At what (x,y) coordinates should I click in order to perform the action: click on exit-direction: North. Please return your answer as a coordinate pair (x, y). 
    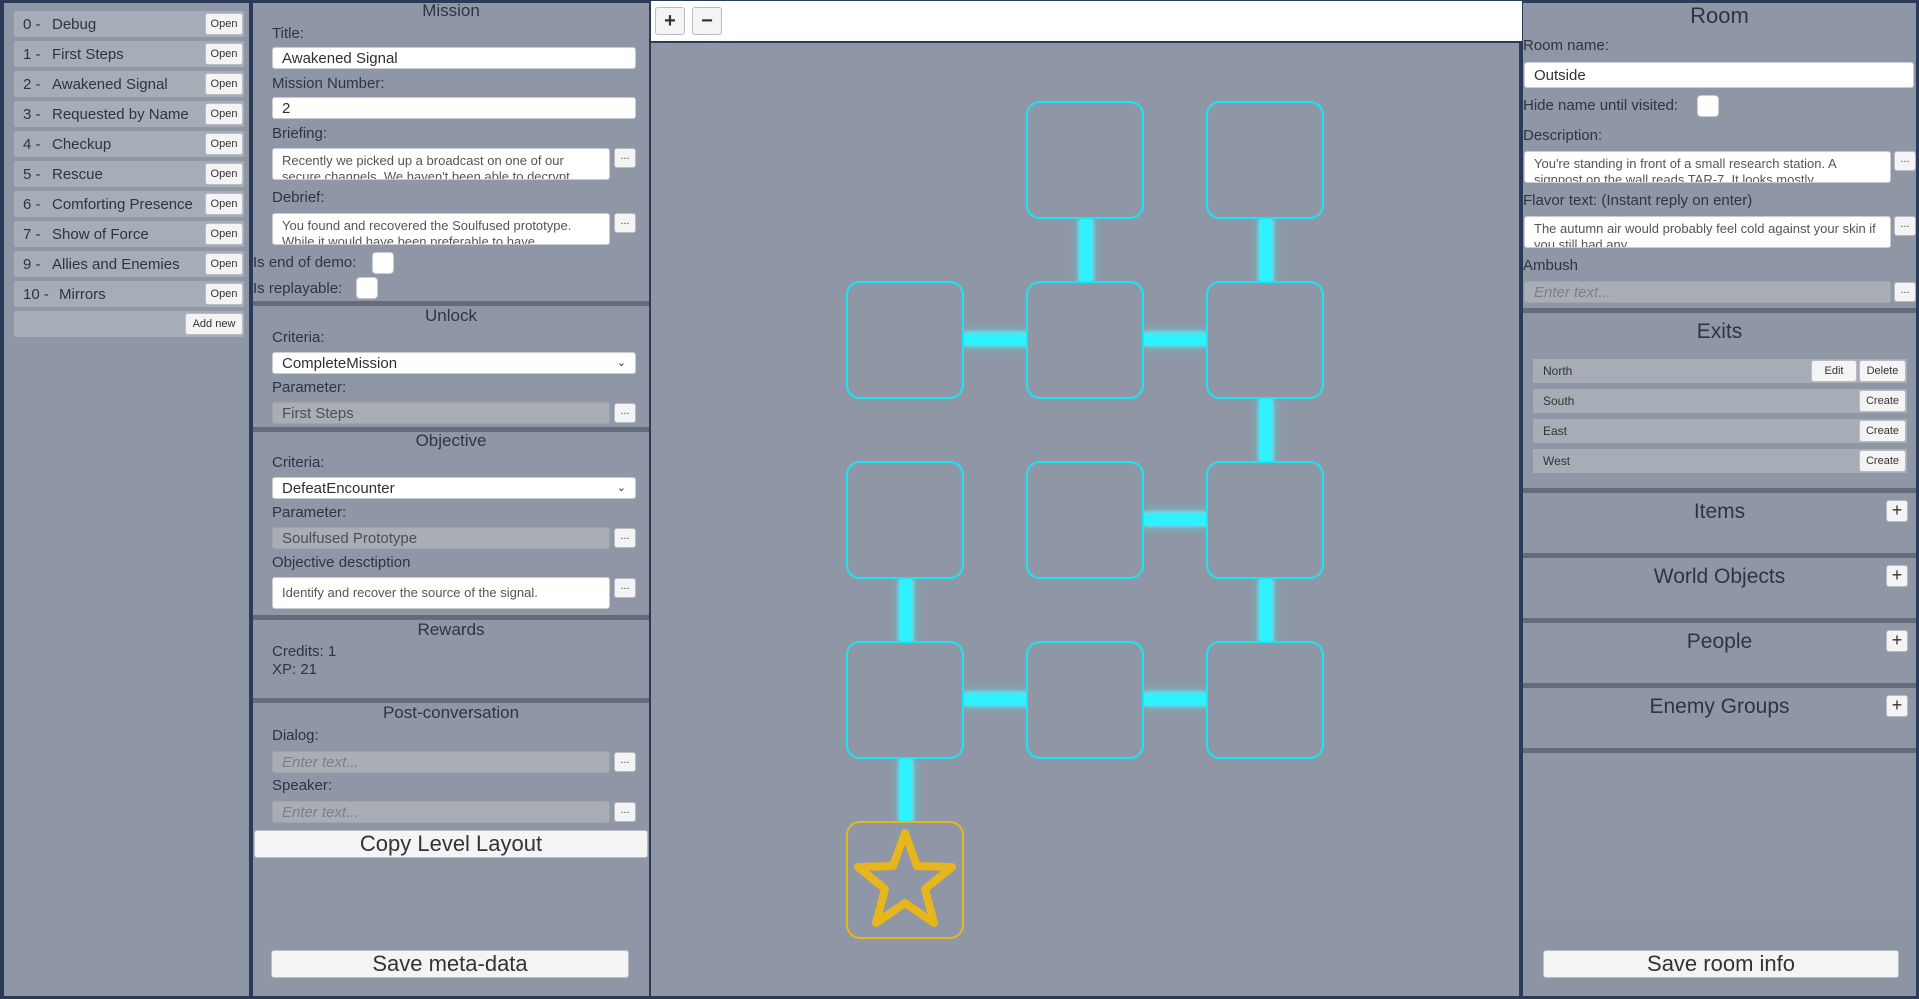
    Looking at the image, I should click on (1558, 371).